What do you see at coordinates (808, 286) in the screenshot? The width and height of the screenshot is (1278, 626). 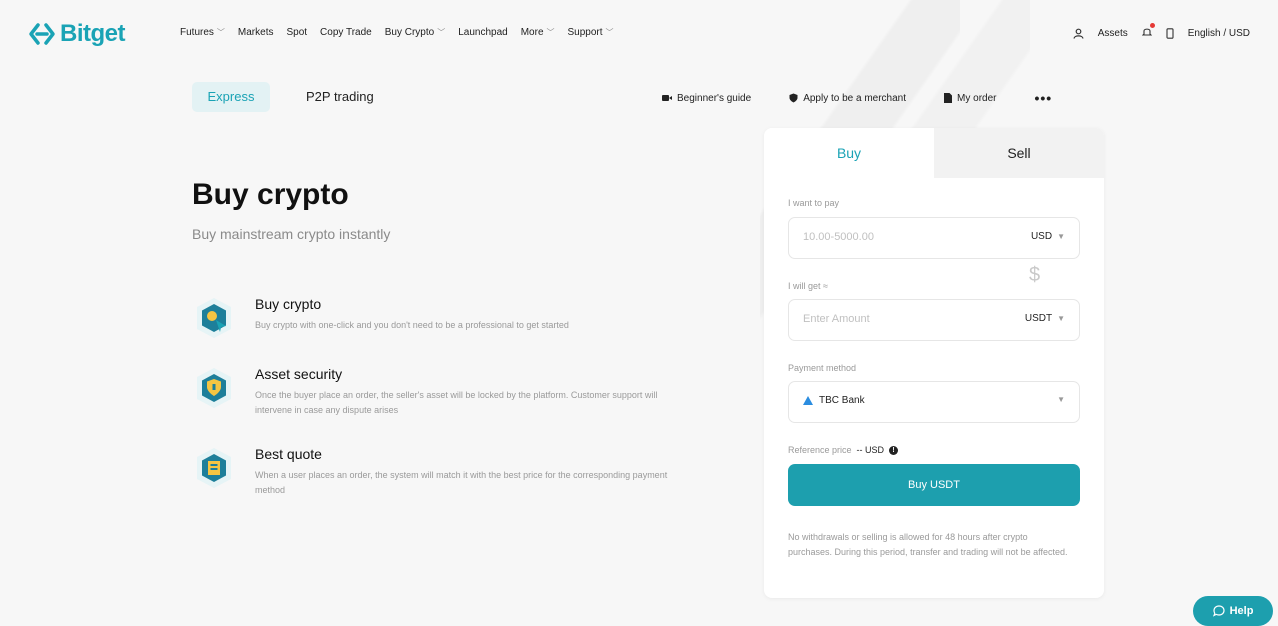 I see `get-label: I will get ≈` at bounding box center [808, 286].